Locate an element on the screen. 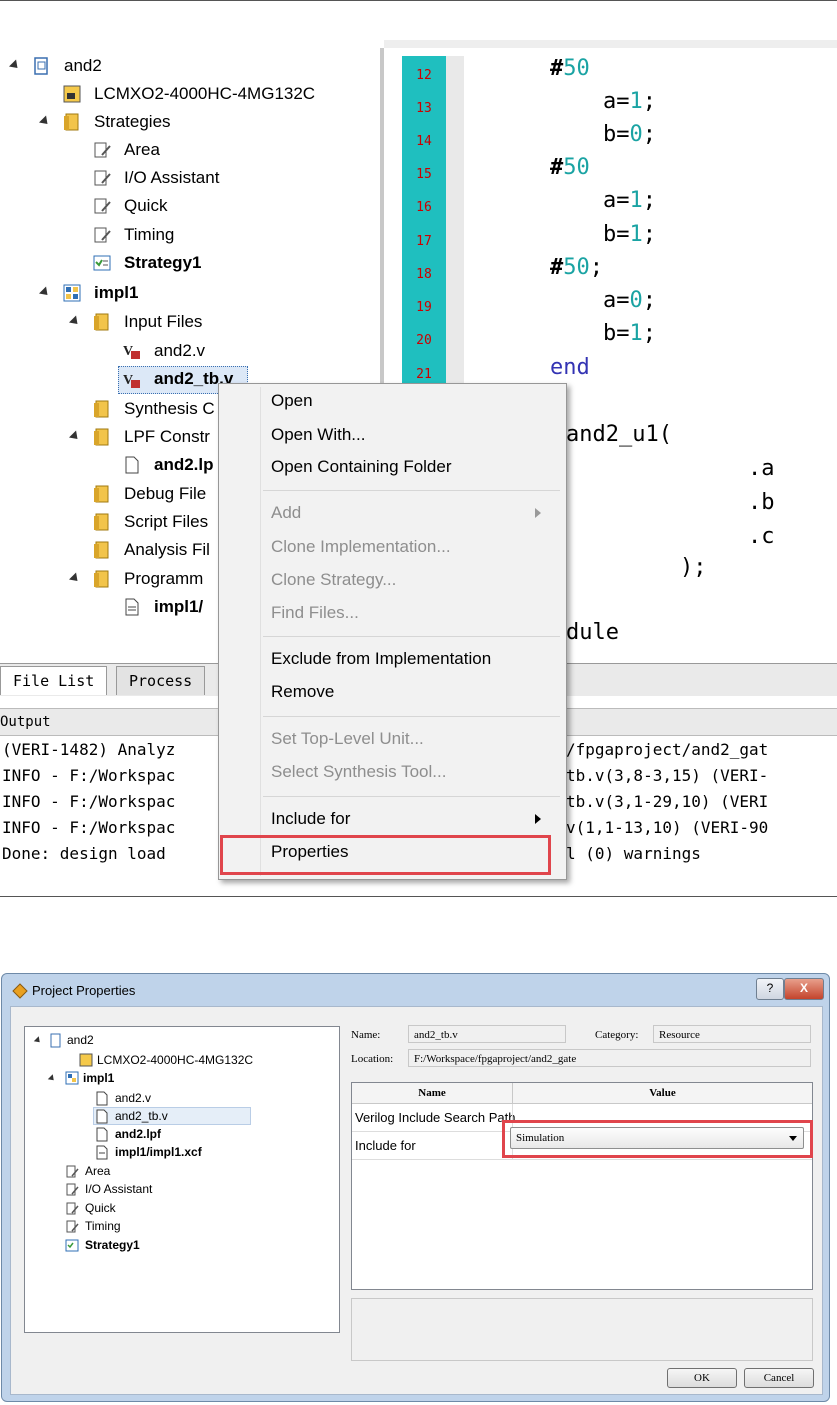 This screenshot has width=837, height=1405. tree-debug-files: Debug File is located at coordinates (165, 494).